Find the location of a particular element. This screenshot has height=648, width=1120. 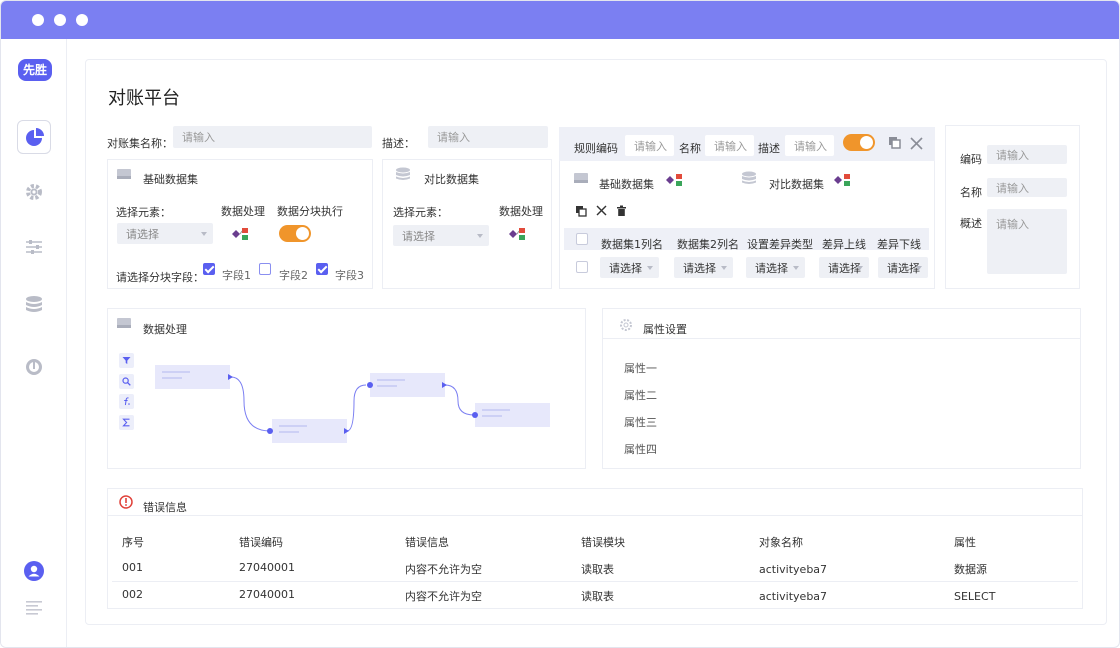

dataset-name-label: 对账集名称： is located at coordinates (140, 143).